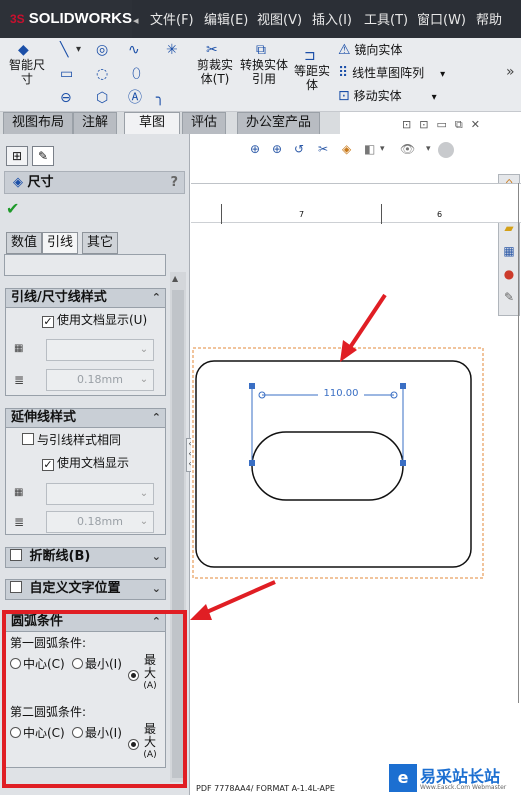 The width and height of the screenshot is (521, 795). What do you see at coordinates (341, 393) in the screenshot?
I see `dimension-value: 110.00` at bounding box center [341, 393].